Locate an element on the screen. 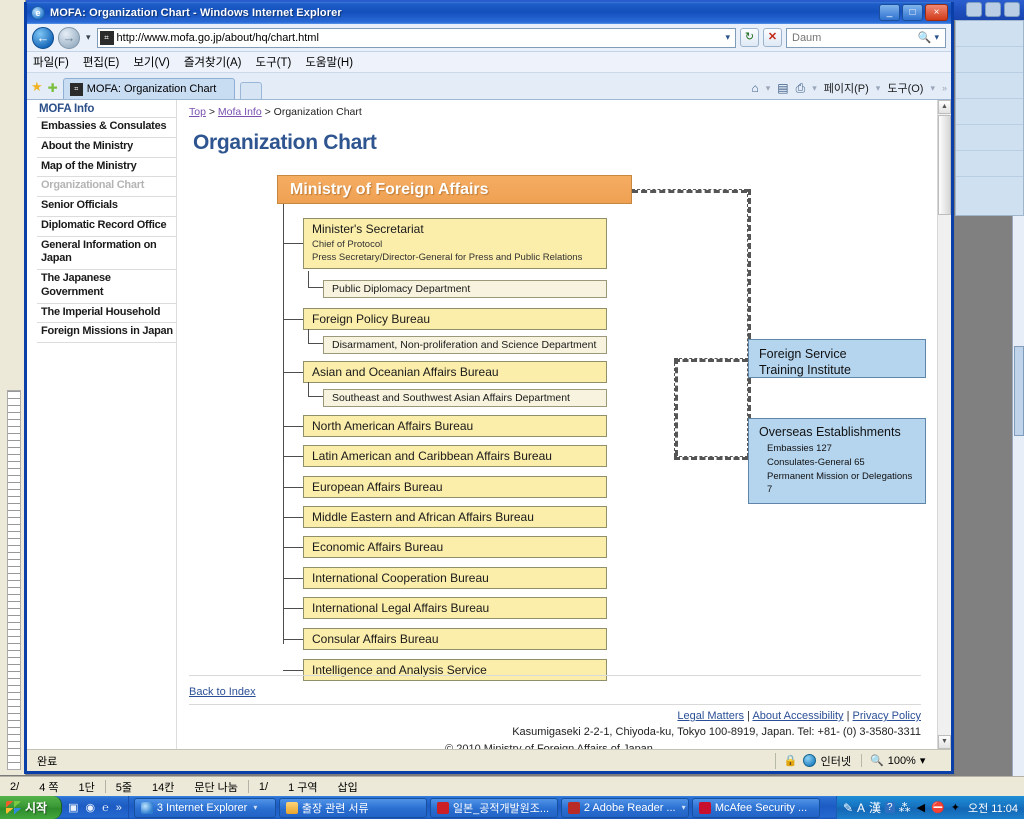 The image size is (1024, 819). stop-button: ✕ is located at coordinates (772, 37).